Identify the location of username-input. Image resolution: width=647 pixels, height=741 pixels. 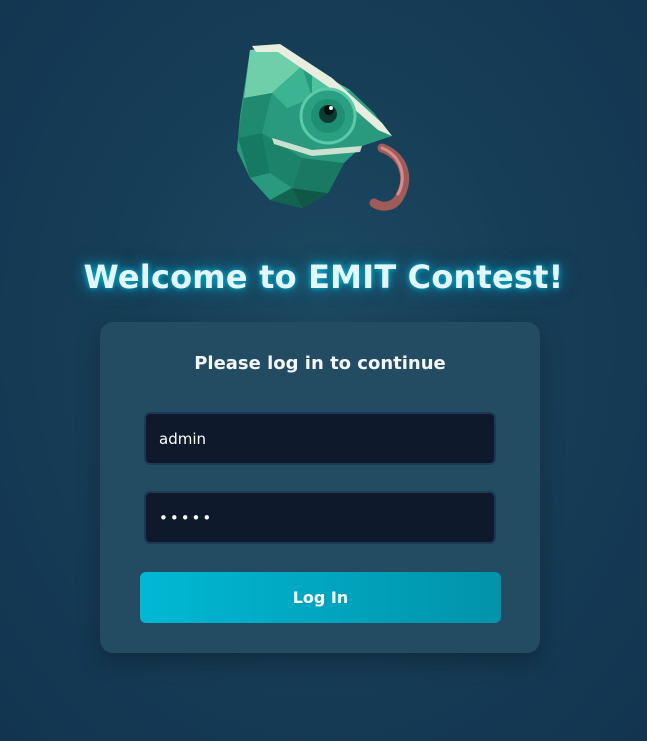
(320, 438).